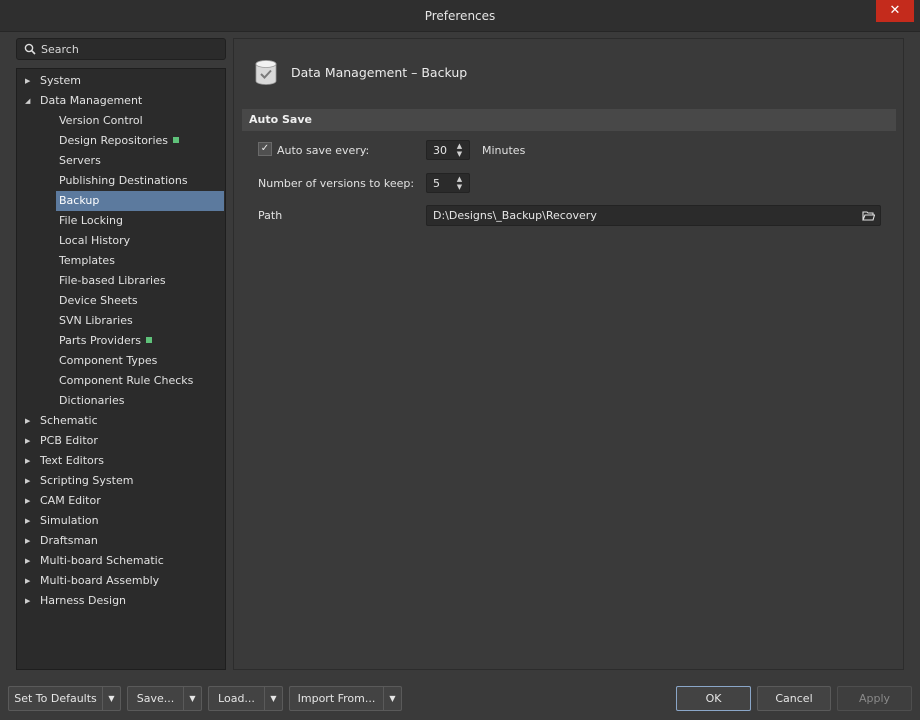  I want to click on tree-item-label: PCB Editor, so click(69, 440).